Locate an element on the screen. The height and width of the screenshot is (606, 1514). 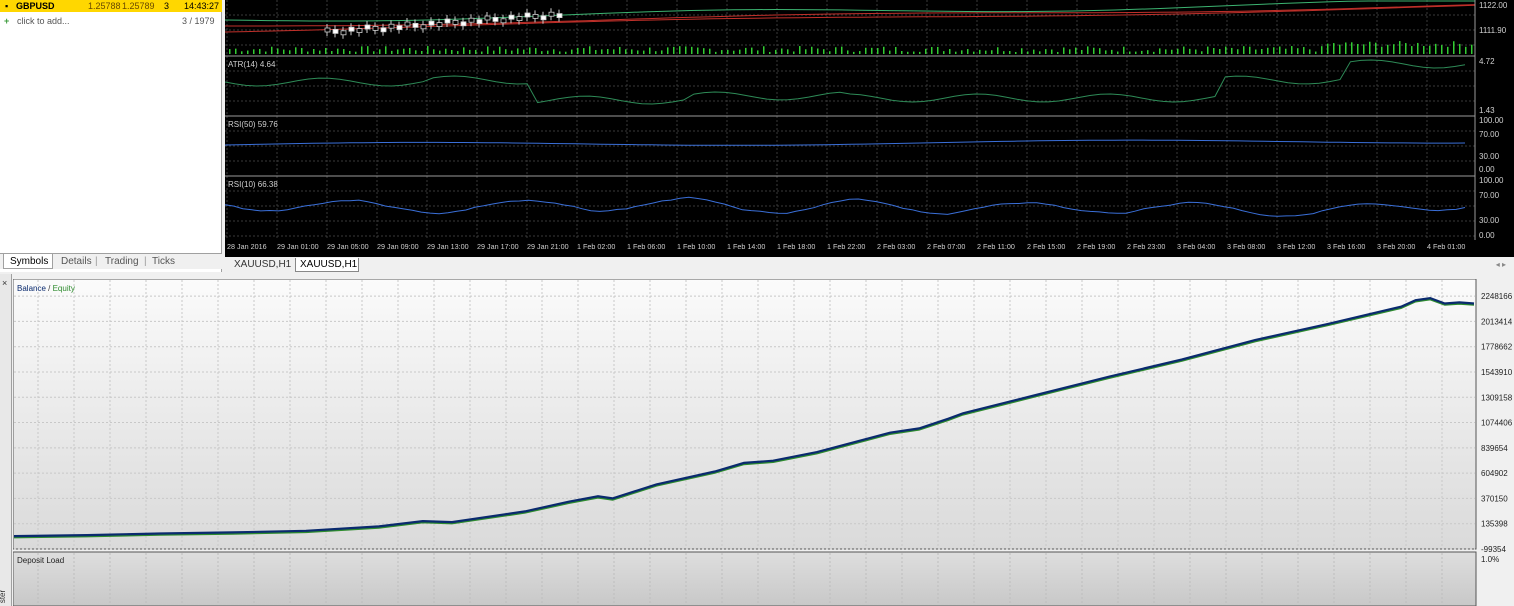
y-axis-label: 604902 is located at coordinates (1494, 473).